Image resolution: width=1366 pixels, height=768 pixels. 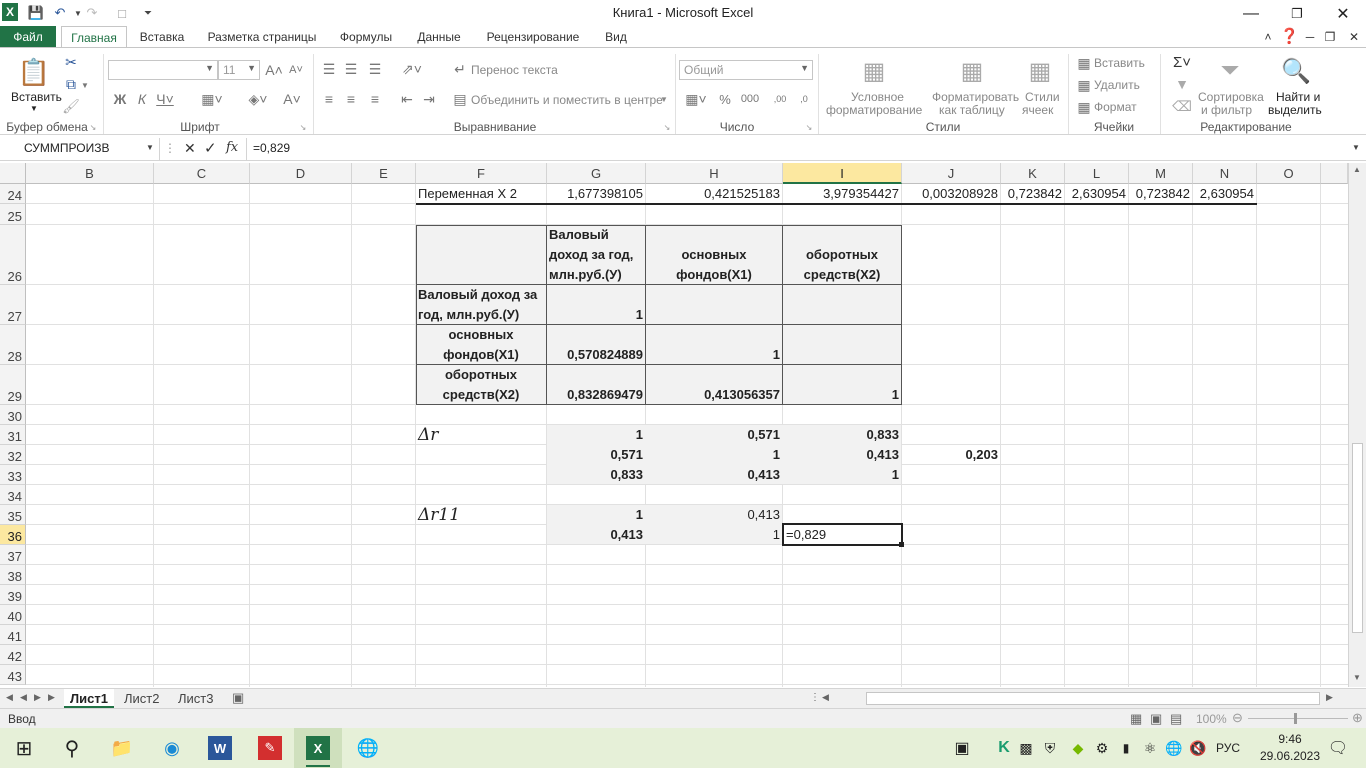 I want to click on prev-sheet-icon: ◀, so click(x=23, y=697).